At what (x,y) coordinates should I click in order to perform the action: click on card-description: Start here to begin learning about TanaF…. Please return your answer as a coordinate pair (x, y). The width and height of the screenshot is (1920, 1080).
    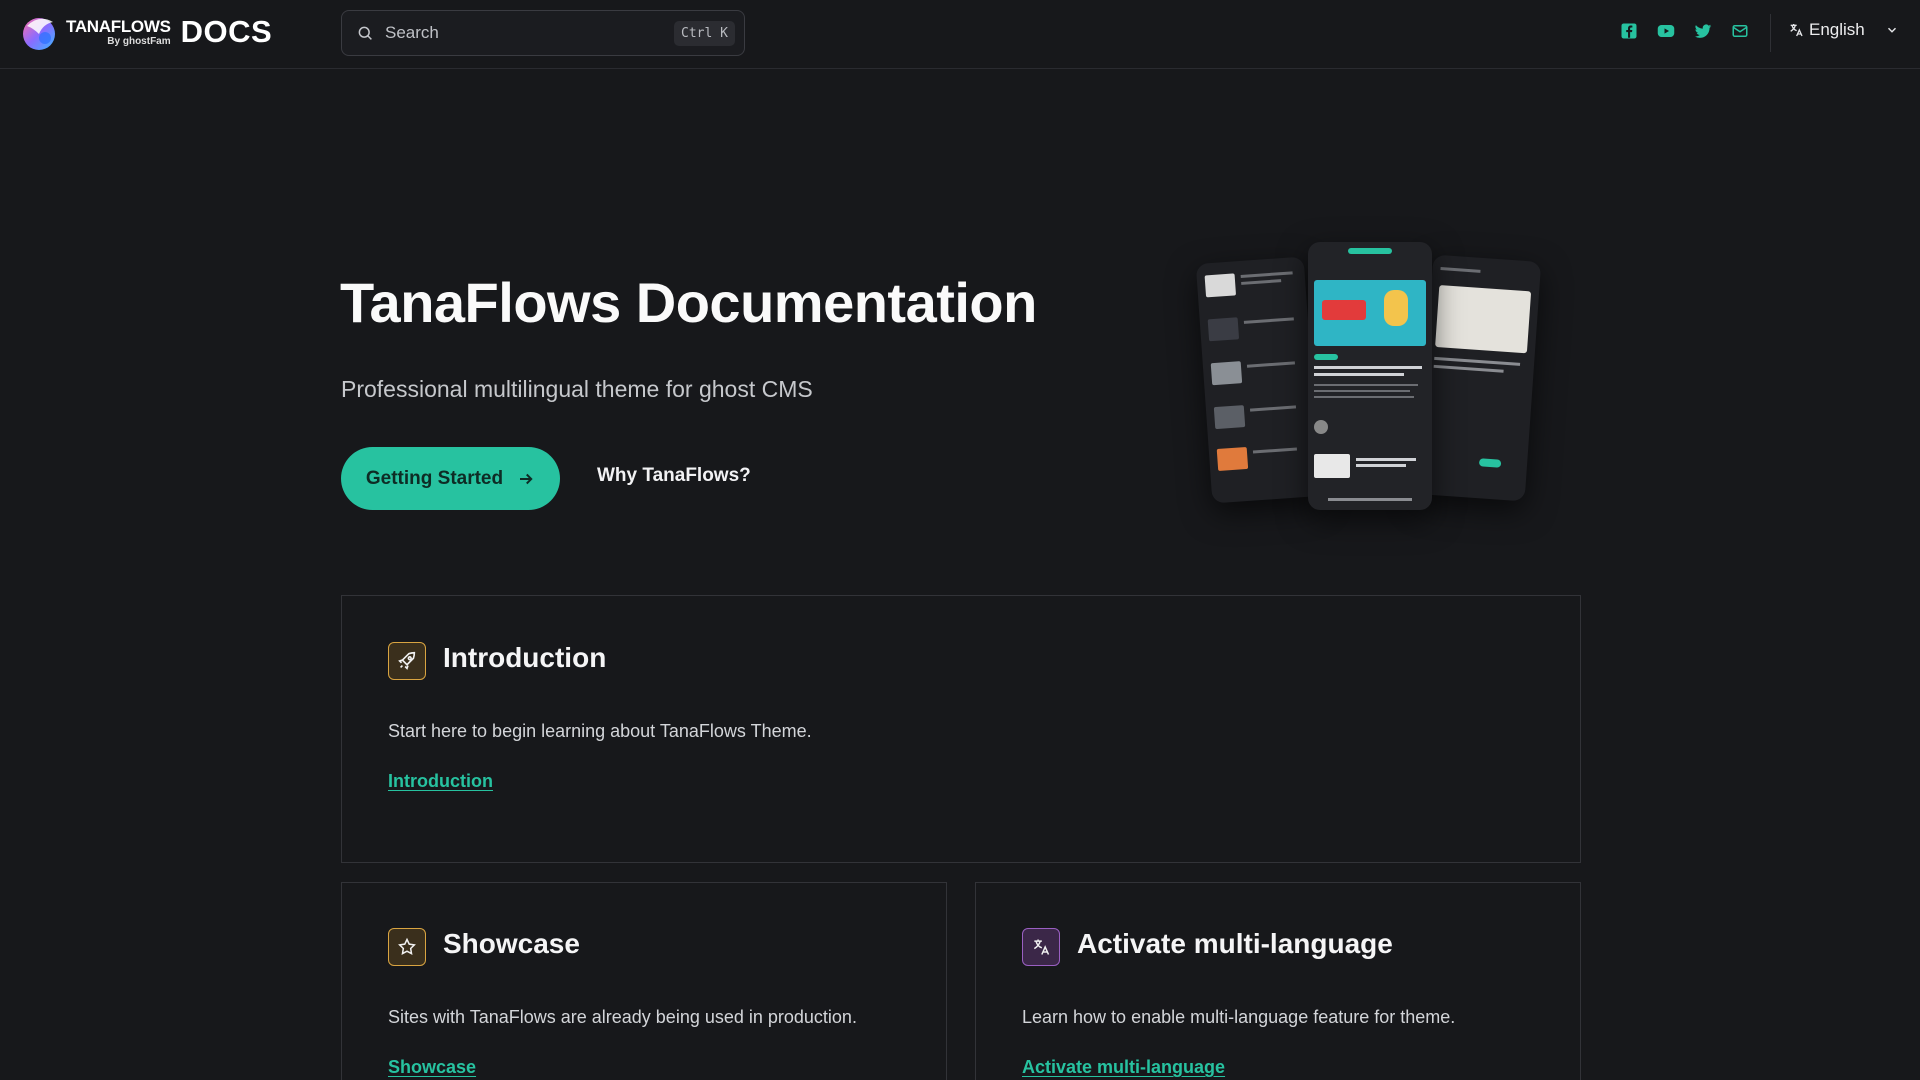
    Looking at the image, I should click on (600, 731).